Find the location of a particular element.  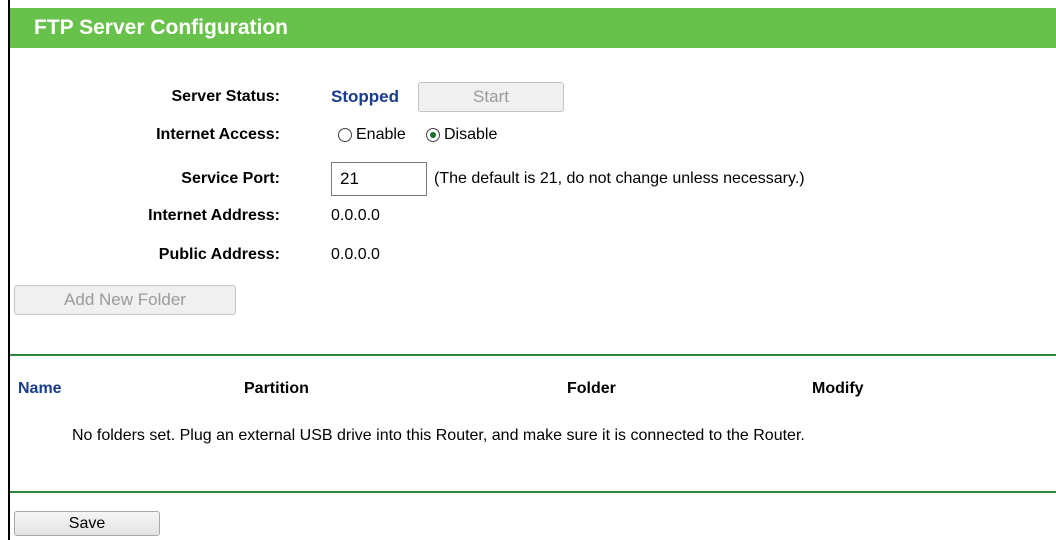

column-header-modify: Modify is located at coordinates (838, 388).